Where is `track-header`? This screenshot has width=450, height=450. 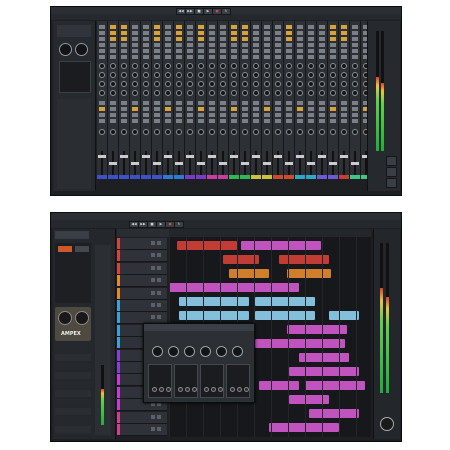
track-header is located at coordinates (142, 417).